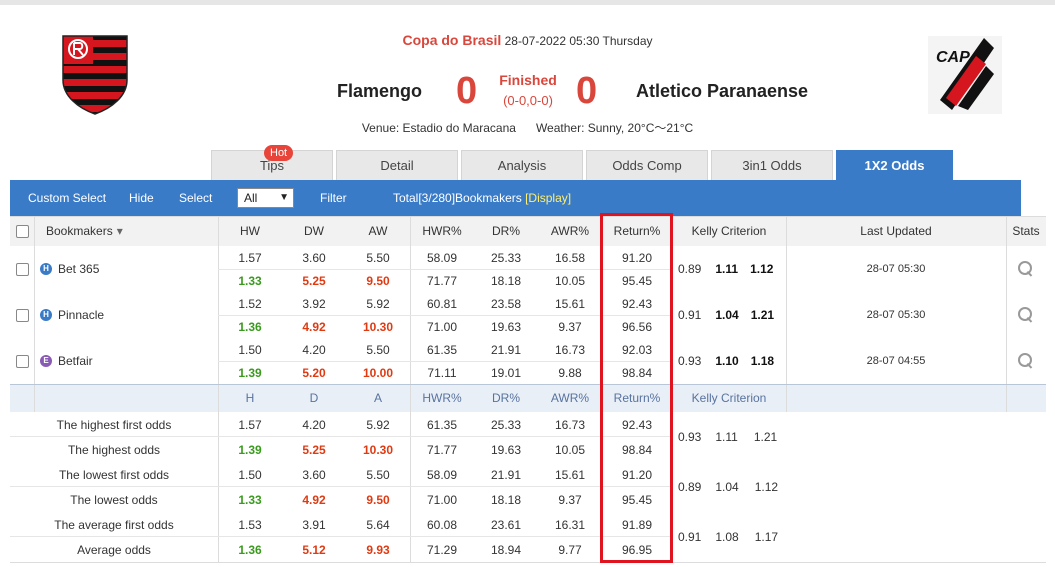 Image resolution: width=1055 pixels, height=567 pixels. What do you see at coordinates (67, 198) in the screenshot?
I see `custom-select-button: Custom Select` at bounding box center [67, 198].